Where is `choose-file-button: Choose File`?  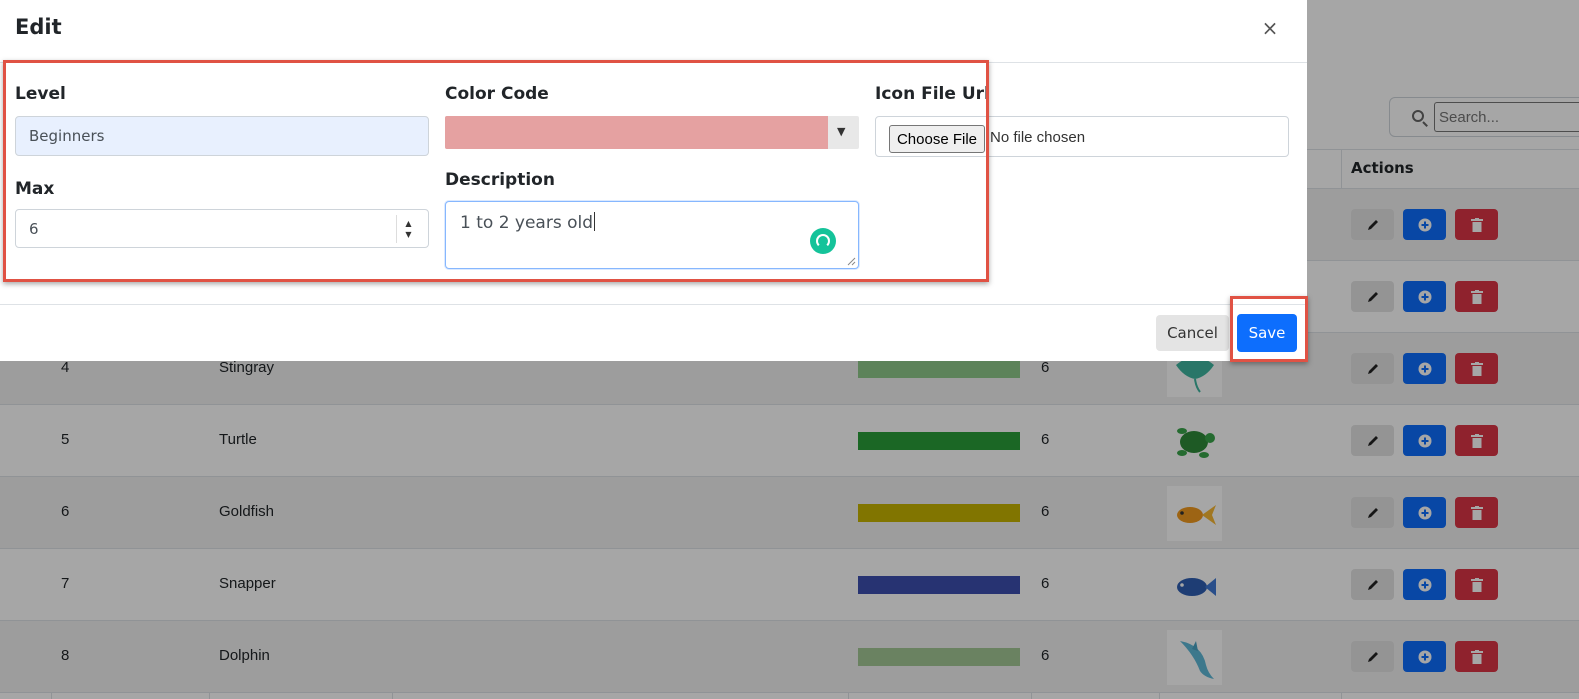 choose-file-button: Choose File is located at coordinates (937, 139).